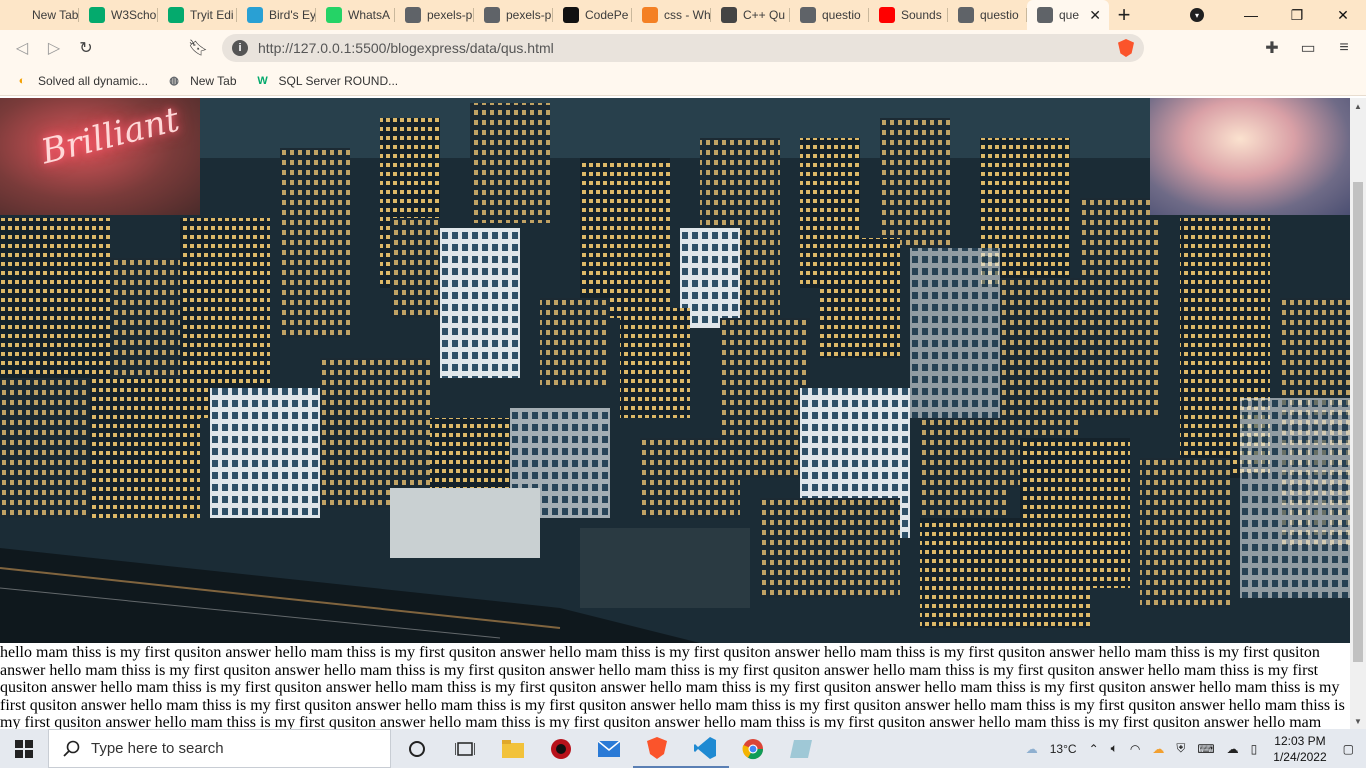 The width and height of the screenshot is (1366, 768). I want to click on toolbar-actions: ✚ ▭ ≡, so click(1311, 48).